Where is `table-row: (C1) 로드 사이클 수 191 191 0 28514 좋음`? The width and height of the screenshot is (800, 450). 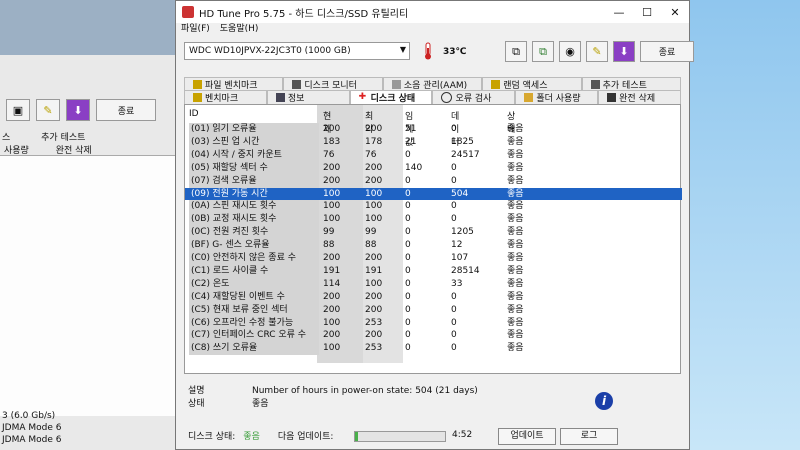
table-row: (C1) 로드 사이클 수 191 191 0 28514 좋음 is located at coordinates (433, 271).